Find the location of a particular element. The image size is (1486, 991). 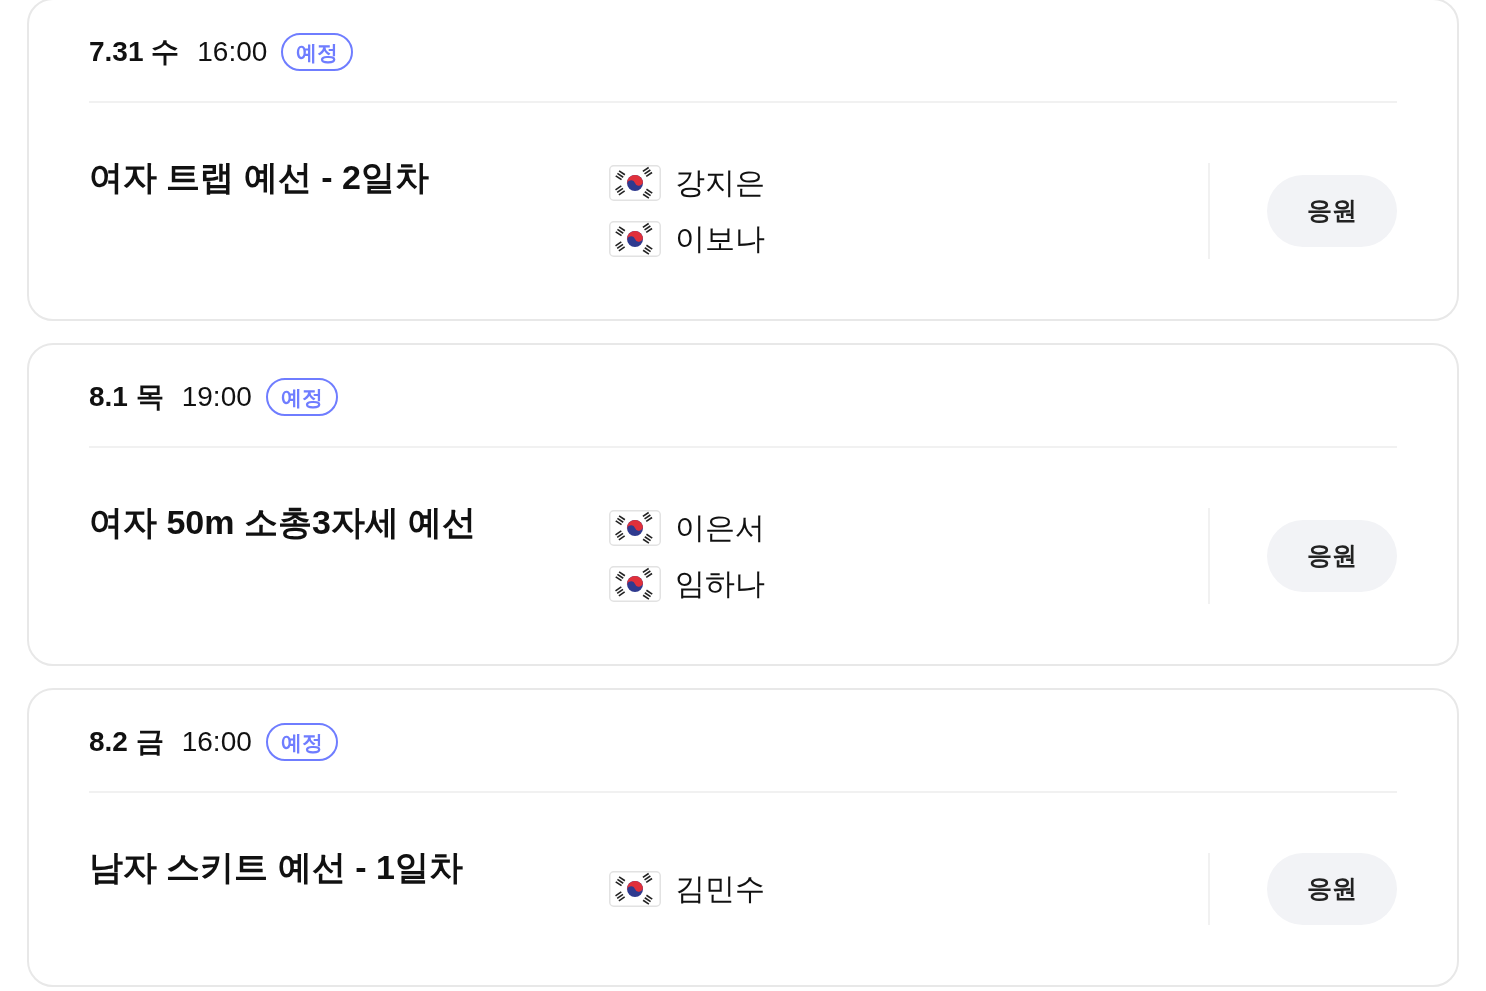

date-label: 7.31 수 is located at coordinates (134, 52).